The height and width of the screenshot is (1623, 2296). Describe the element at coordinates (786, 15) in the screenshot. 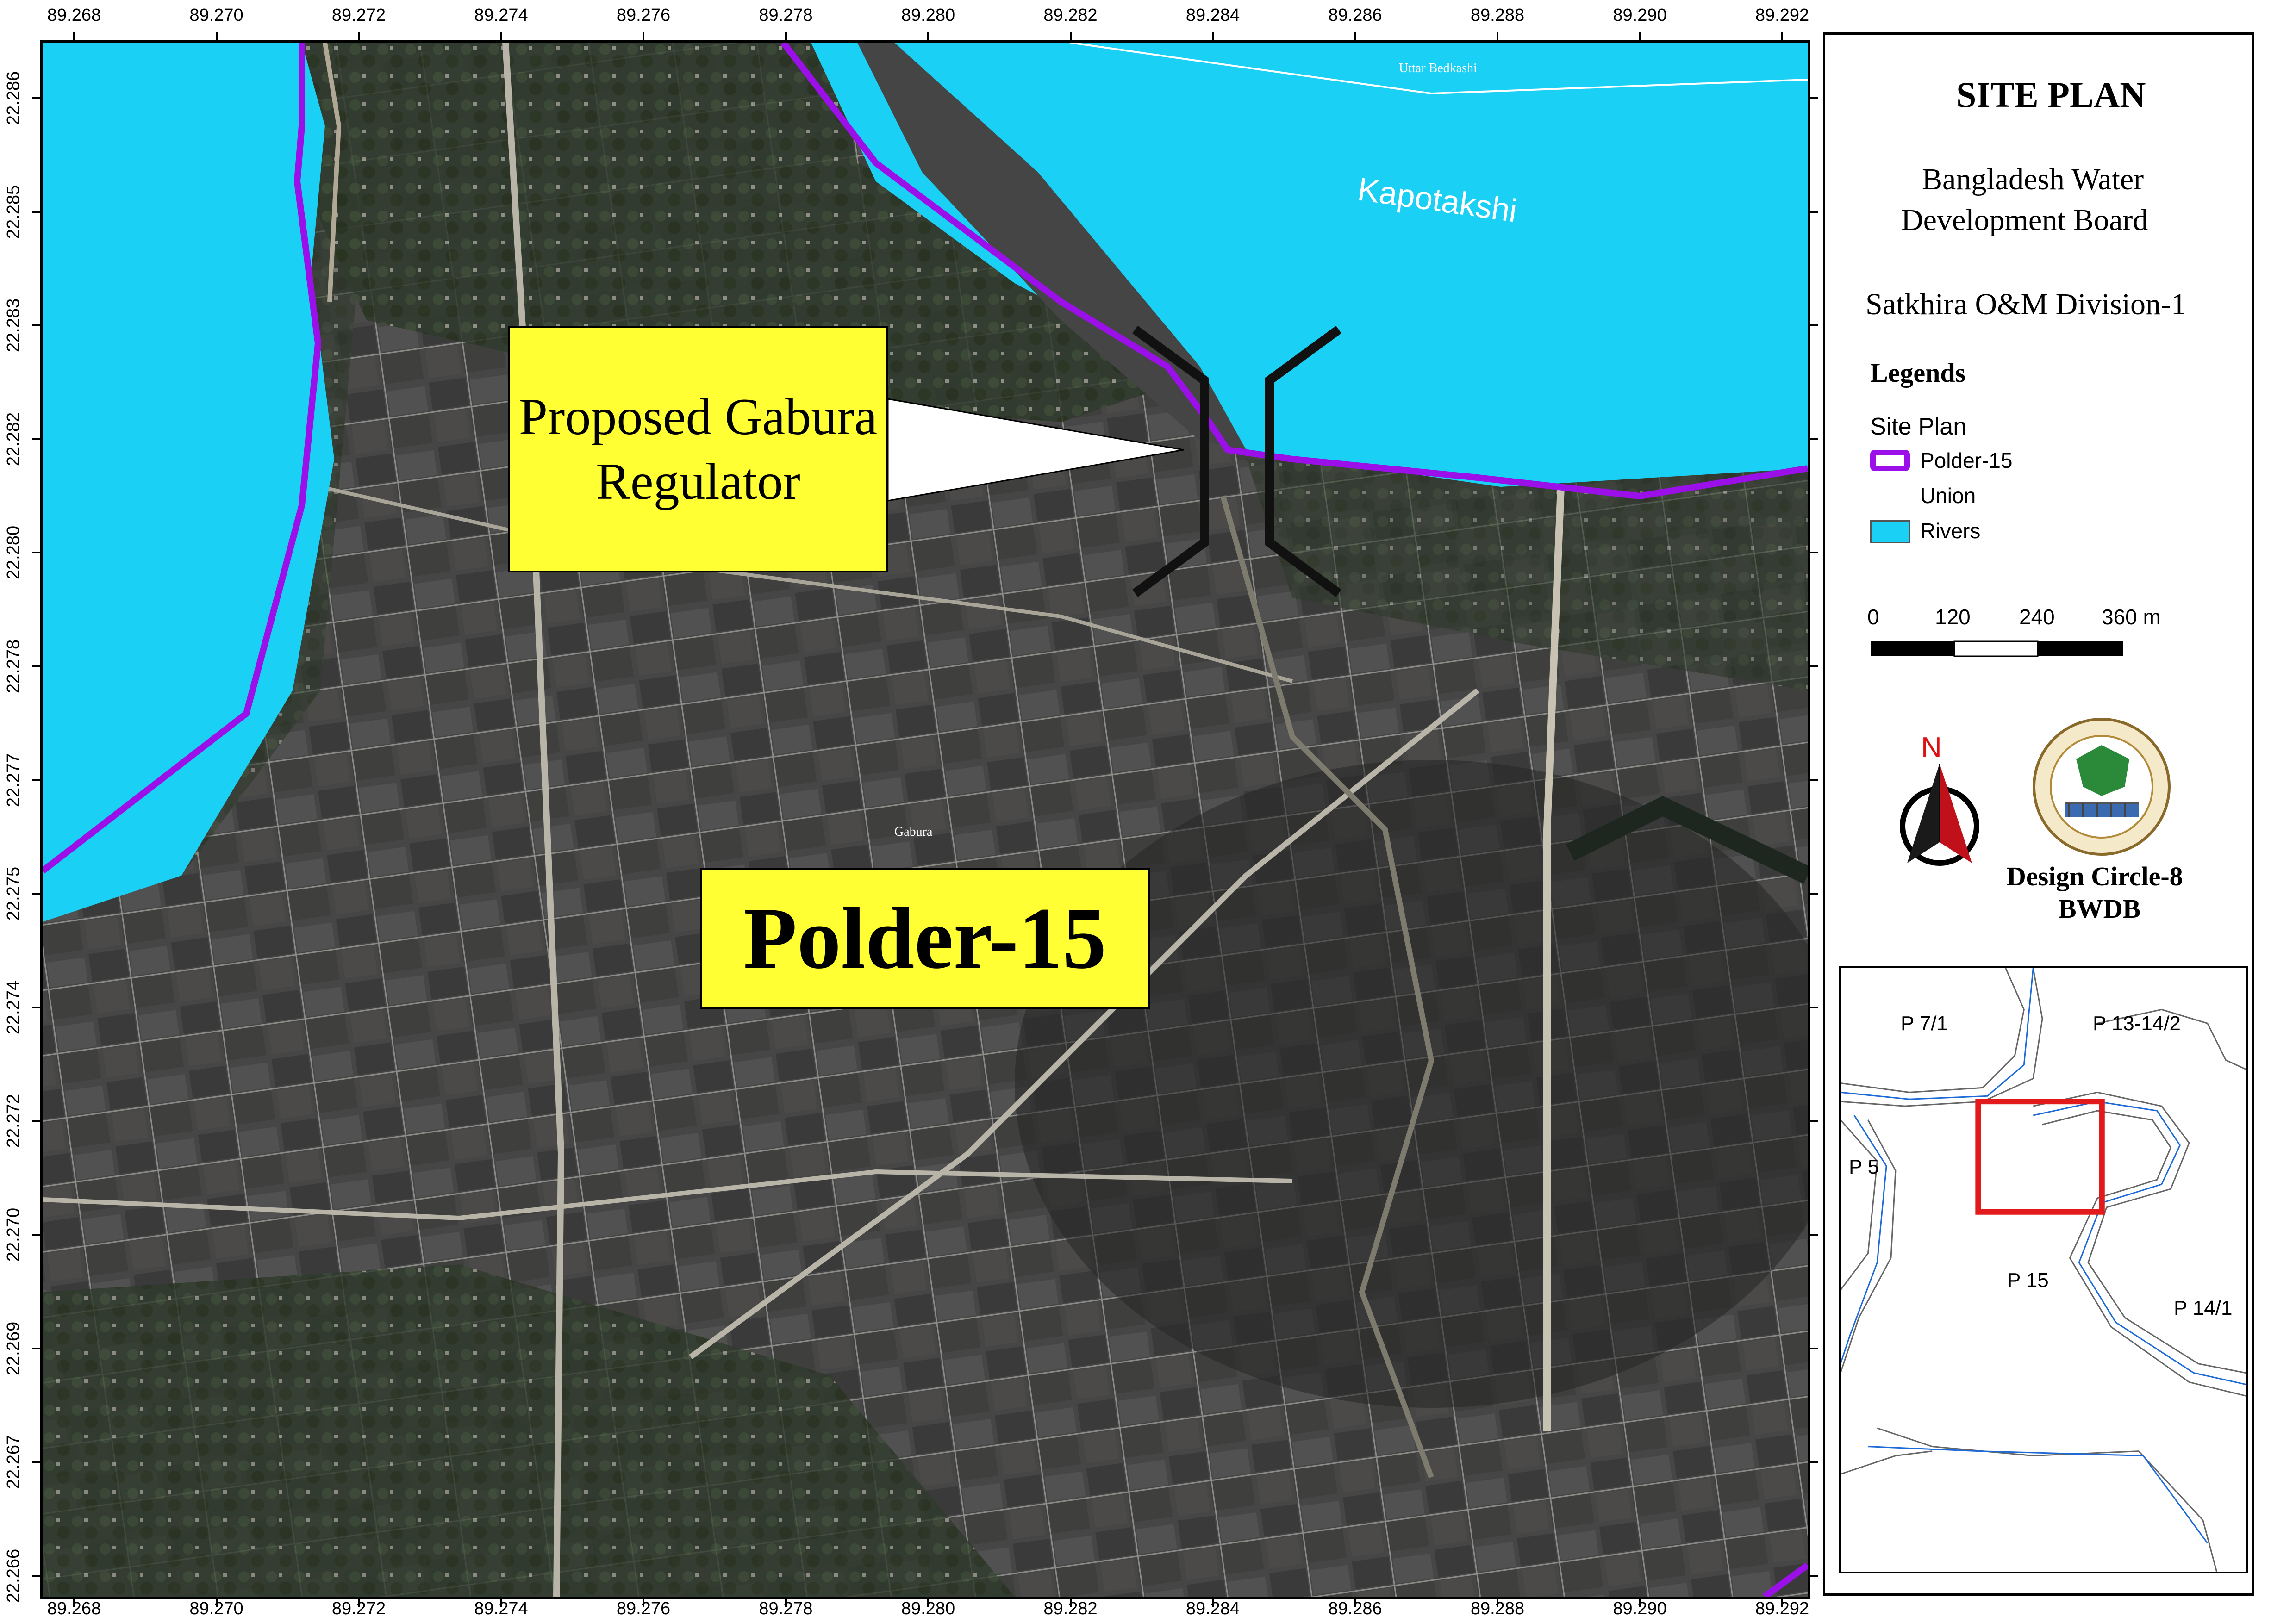

I see `x-tick-label-top: 89.278` at that location.